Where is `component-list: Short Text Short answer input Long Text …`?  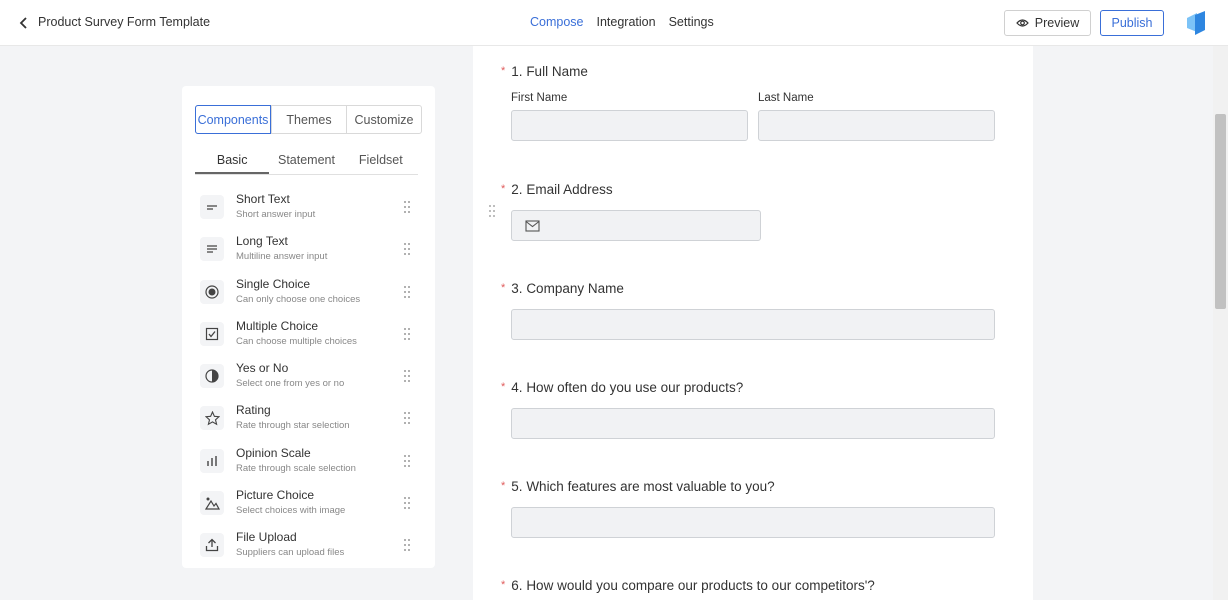
component-list: Short Text Short answer input Long Text … is located at coordinates (310, 379).